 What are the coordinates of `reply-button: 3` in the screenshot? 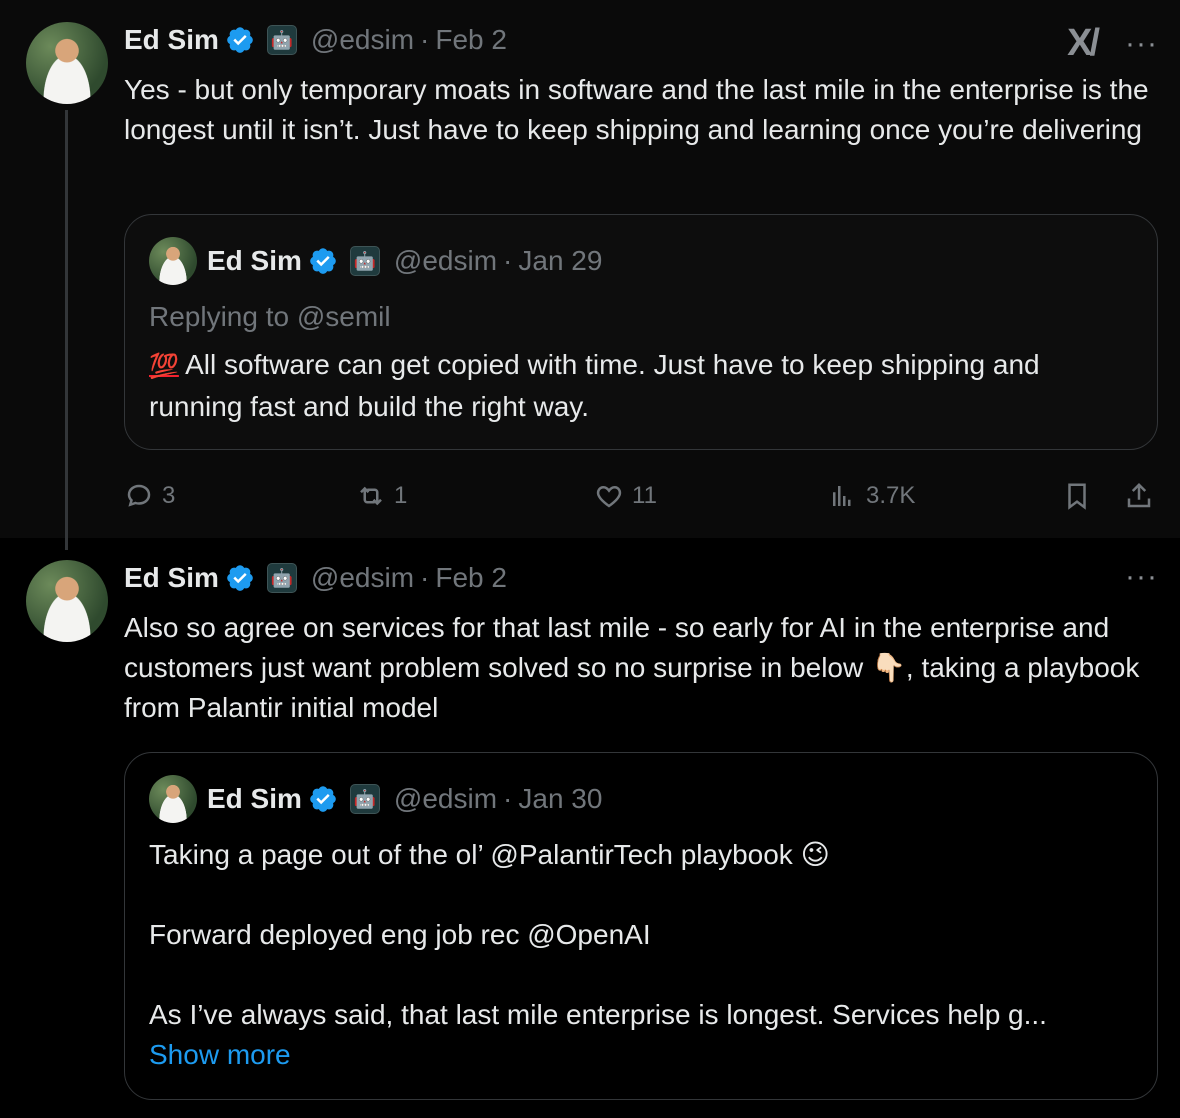 It's located at (149, 496).